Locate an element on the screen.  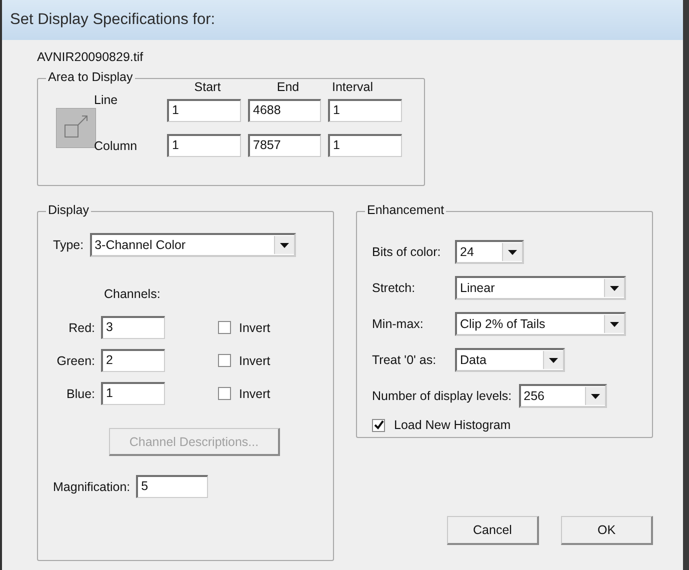
number-field: 7857 is located at coordinates (284, 145).